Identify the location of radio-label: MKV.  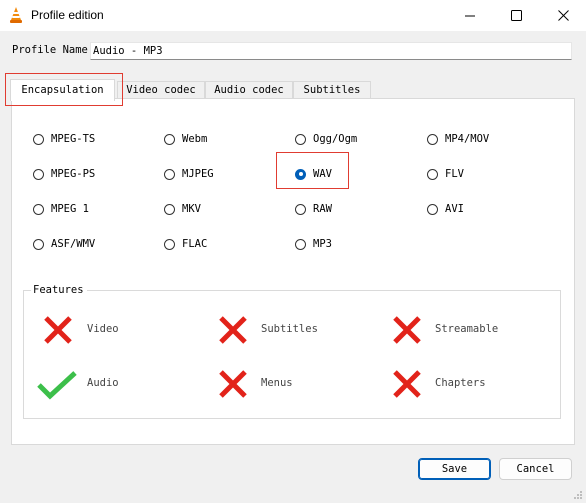
(191, 209).